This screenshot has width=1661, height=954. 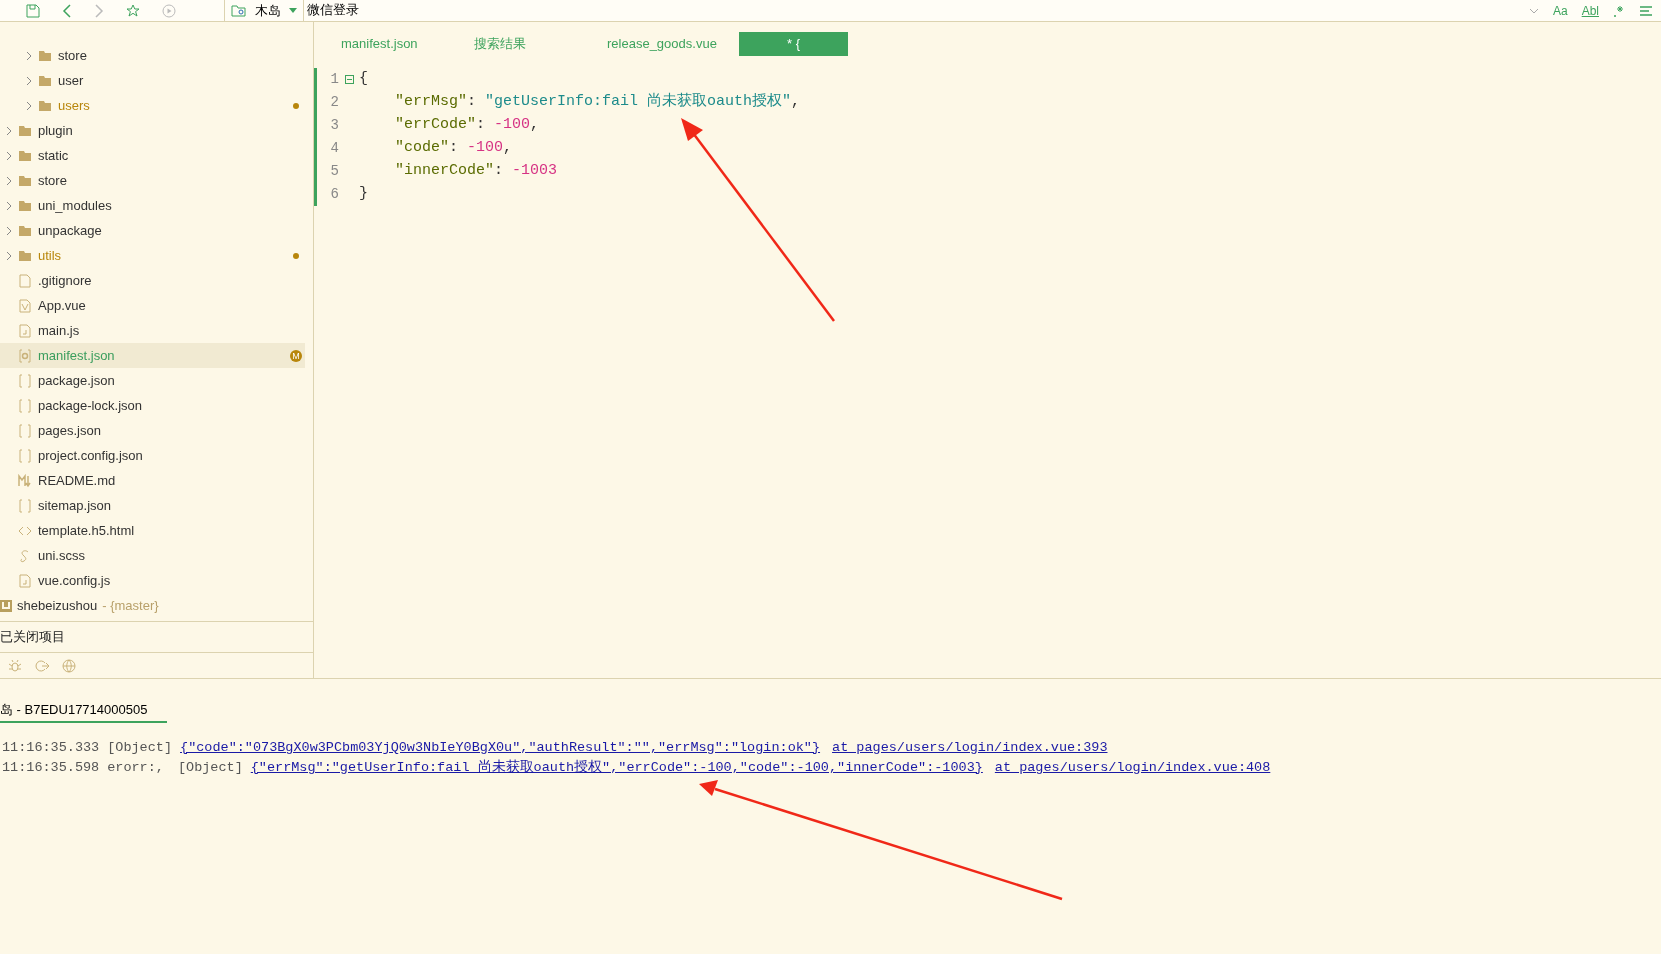 I want to click on file-name: sitemap.json, so click(x=74, y=505).